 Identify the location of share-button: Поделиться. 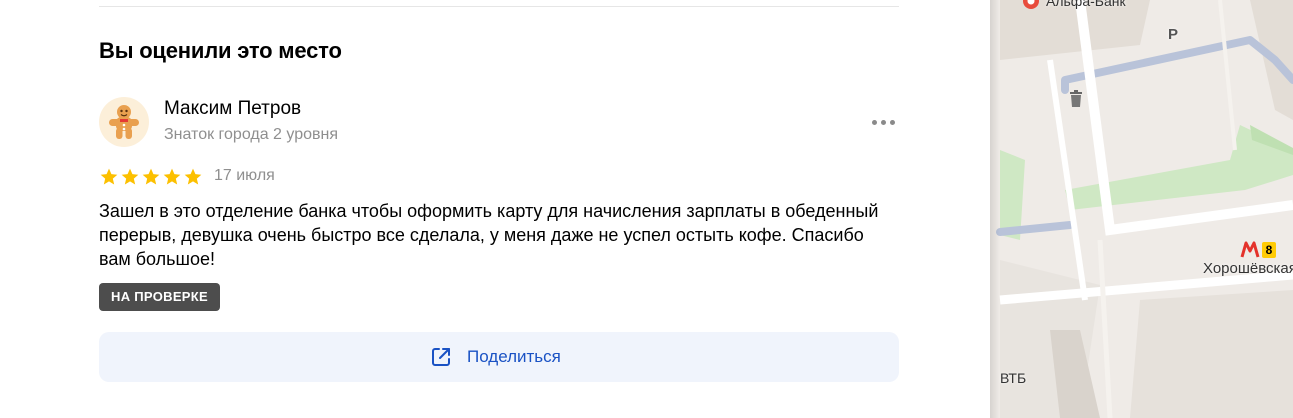
(499, 357).